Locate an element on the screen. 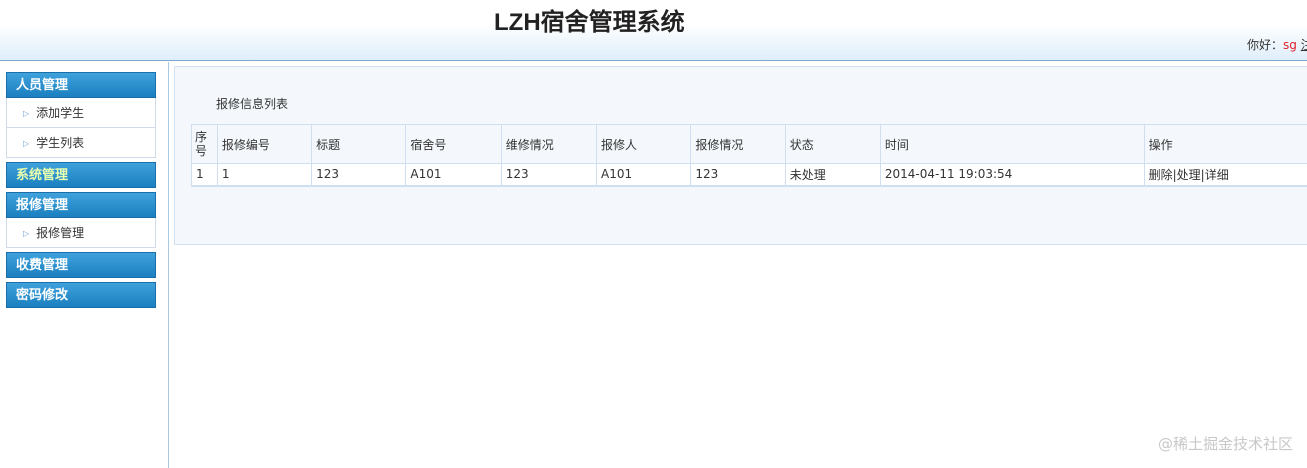 The height and width of the screenshot is (468, 1307). col-header: 标题 is located at coordinates (359, 144).